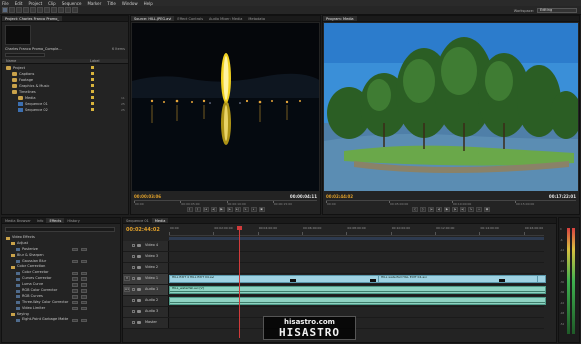 The image size is (581, 344). What do you see at coordinates (146, 301) in the screenshot?
I see `track-header: Audio 2` at bounding box center [146, 301].